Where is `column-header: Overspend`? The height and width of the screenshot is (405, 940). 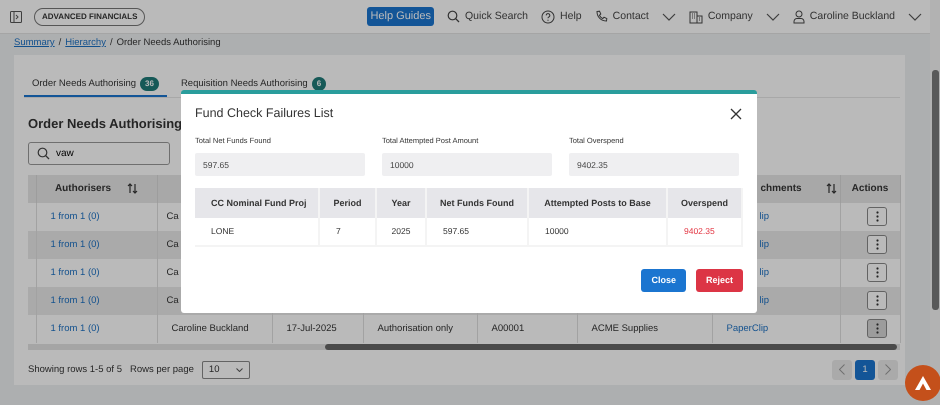
column-header: Overspend is located at coordinates (704, 203).